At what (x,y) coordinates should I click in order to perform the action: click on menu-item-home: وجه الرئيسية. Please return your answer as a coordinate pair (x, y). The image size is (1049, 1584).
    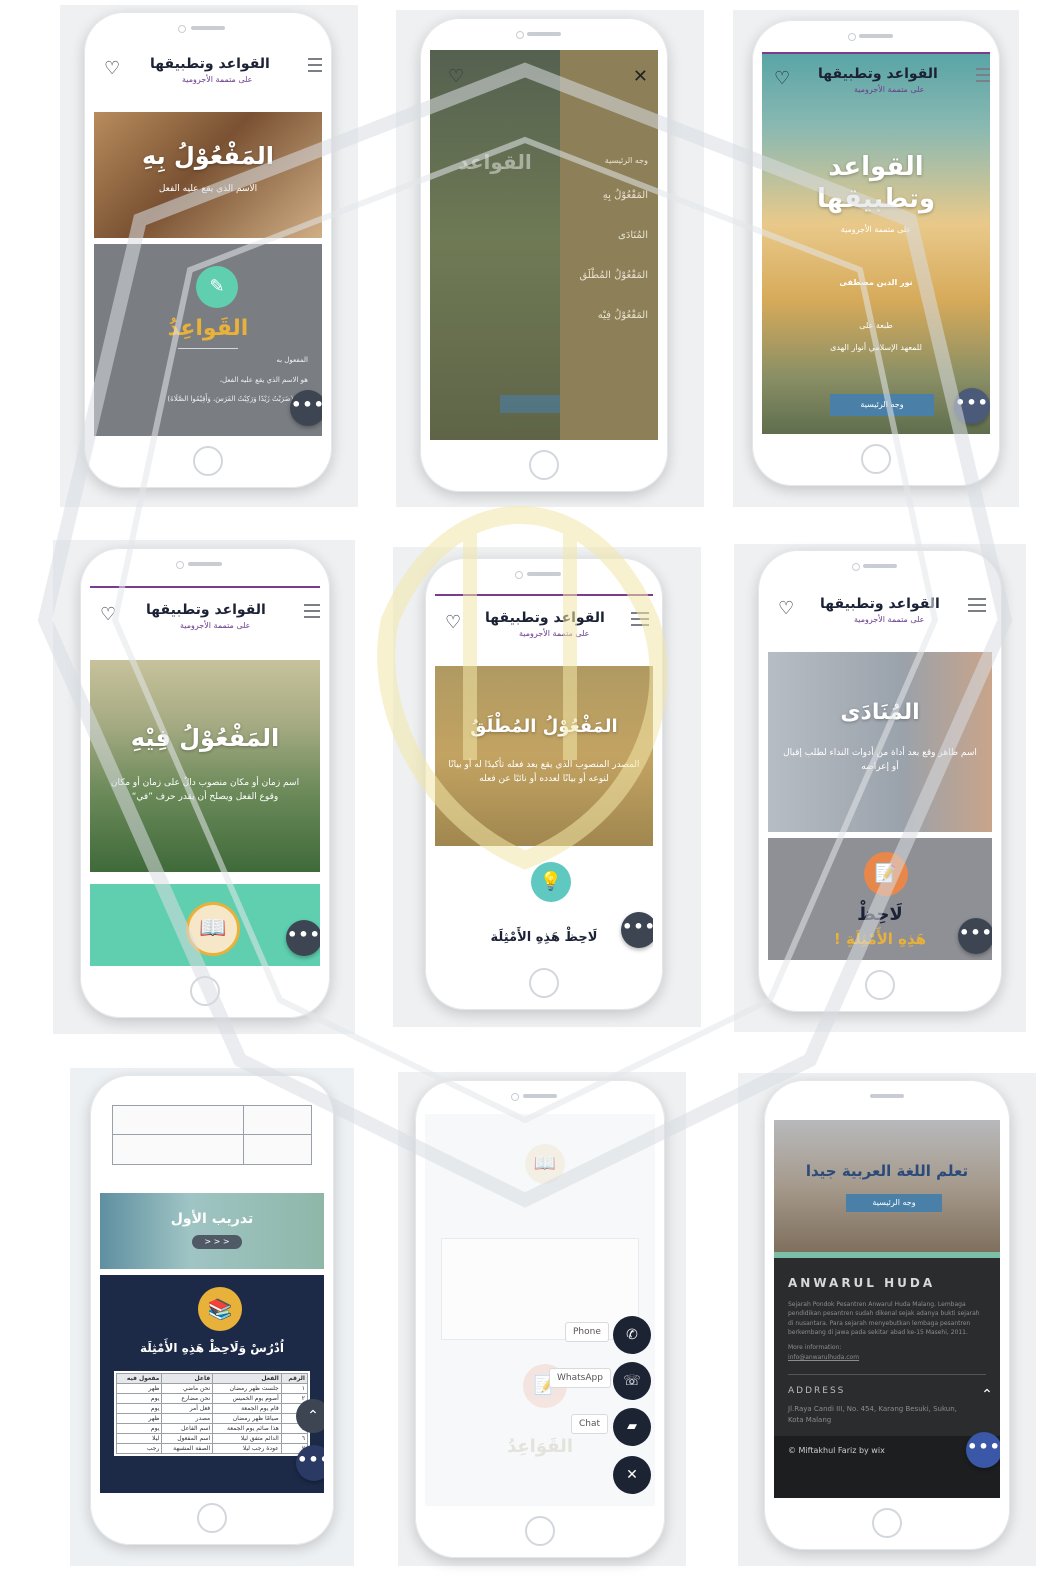
    Looking at the image, I should click on (626, 160).